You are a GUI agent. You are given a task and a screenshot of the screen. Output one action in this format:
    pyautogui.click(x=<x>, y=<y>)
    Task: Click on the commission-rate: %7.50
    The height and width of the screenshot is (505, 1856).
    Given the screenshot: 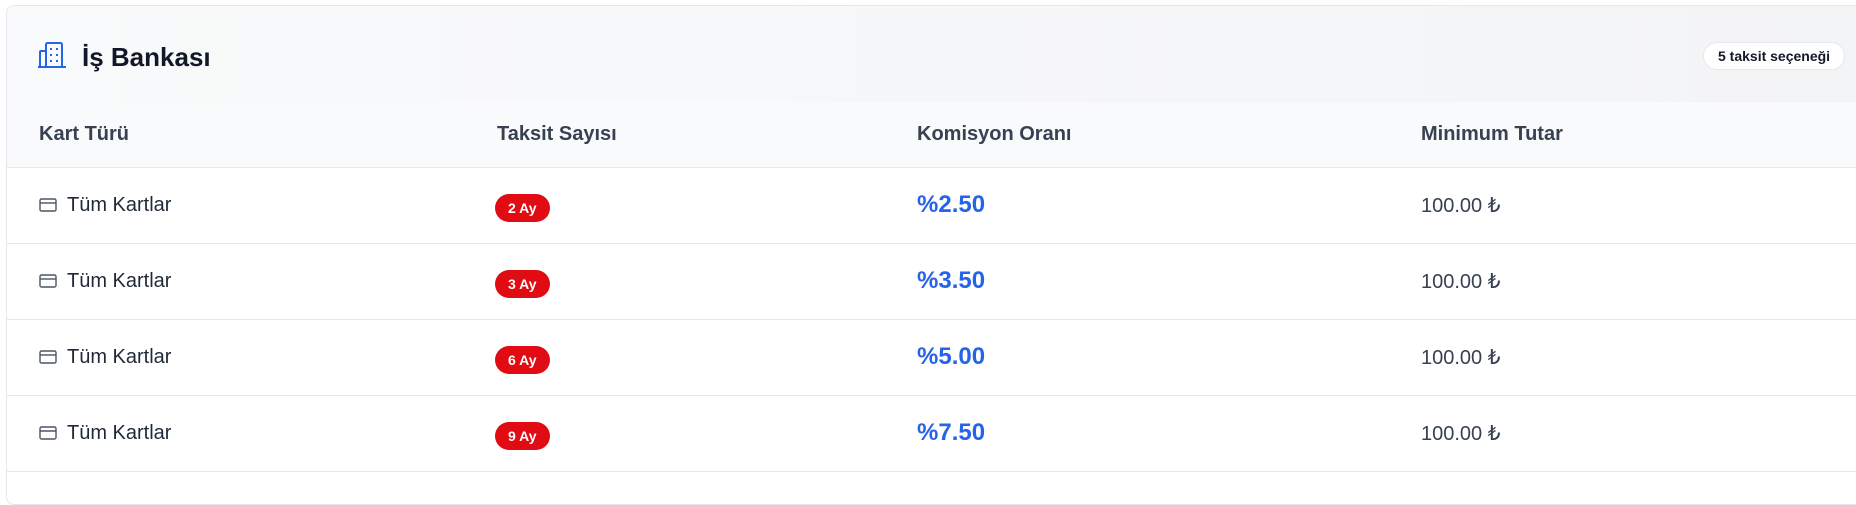 What is the action you would take?
    pyautogui.click(x=951, y=432)
    